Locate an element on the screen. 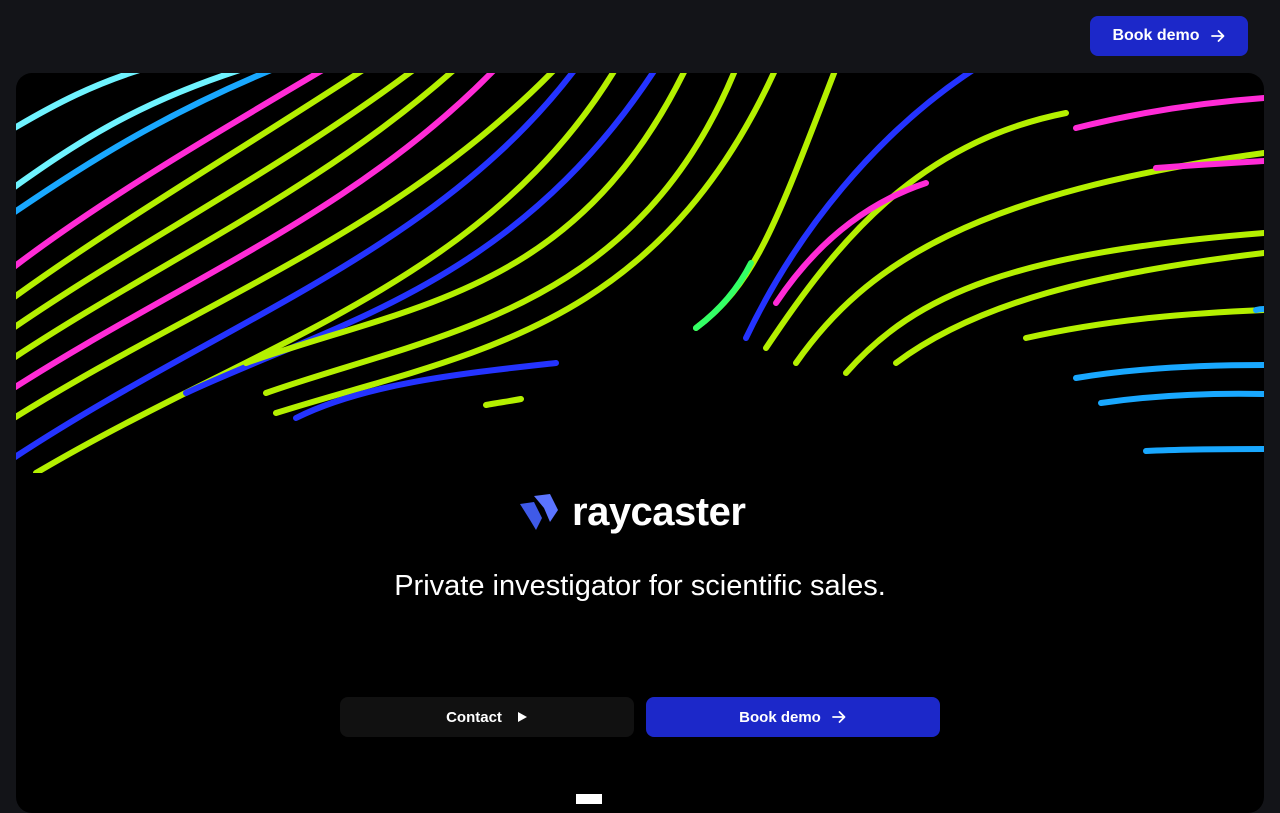 This screenshot has width=1280, height=813. book-demo-label: Book demo is located at coordinates (780, 717).